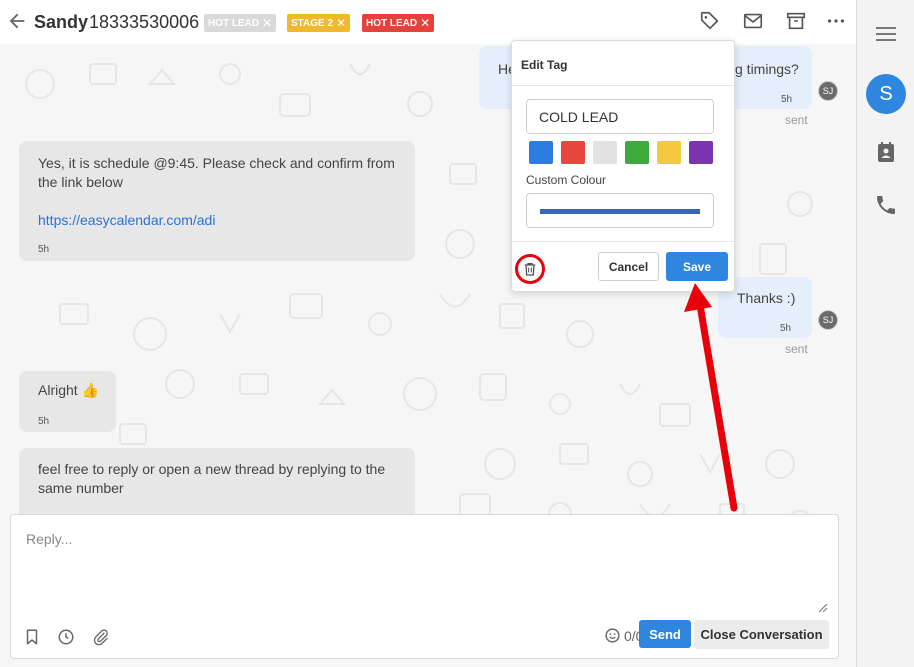 The height and width of the screenshot is (667, 914). I want to click on tag-name-input, so click(620, 116).